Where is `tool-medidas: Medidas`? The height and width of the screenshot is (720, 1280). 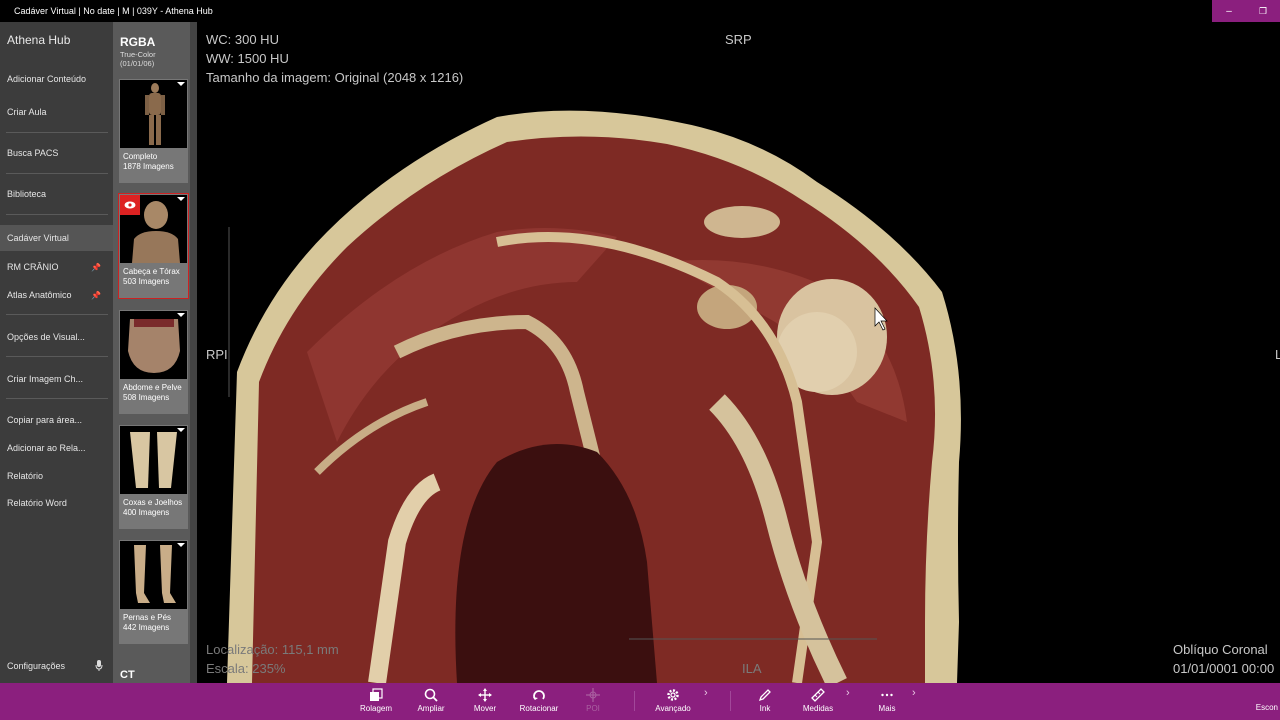 tool-medidas: Medidas is located at coordinates (818, 702).